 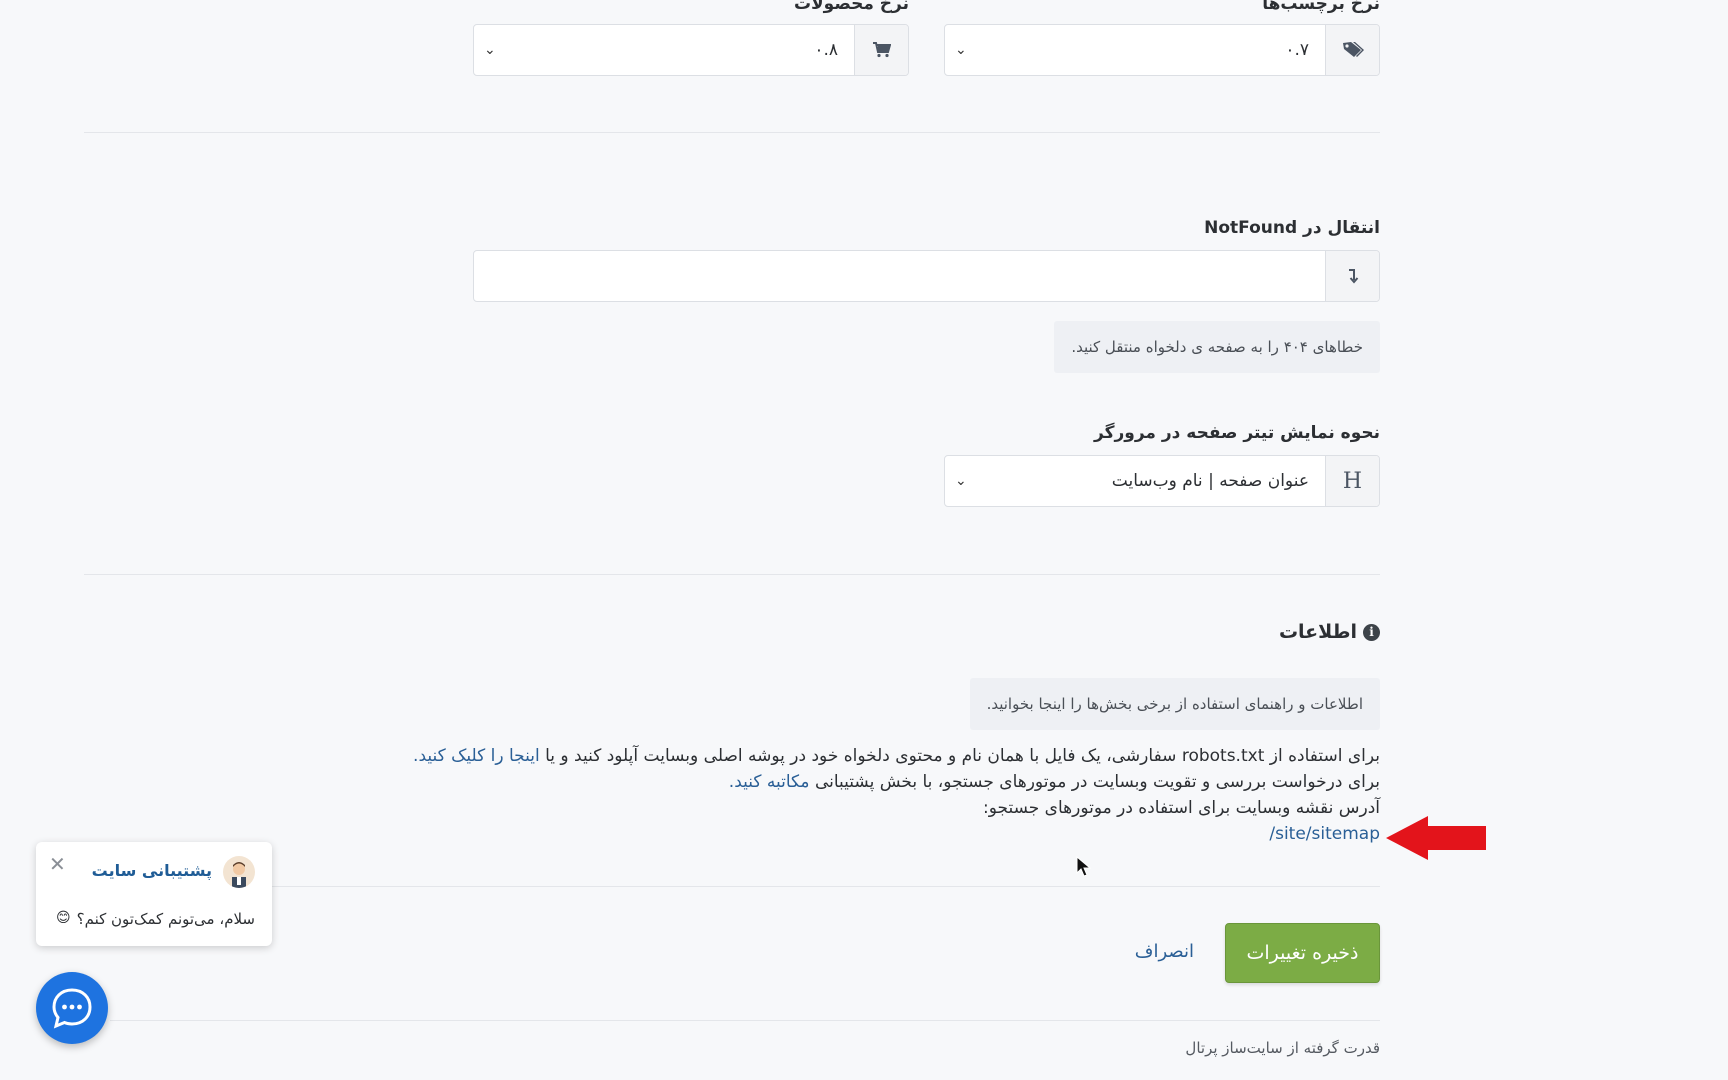 What do you see at coordinates (1292, 228) in the screenshot?
I see `notfound-label: انتقال در NotFound` at bounding box center [1292, 228].